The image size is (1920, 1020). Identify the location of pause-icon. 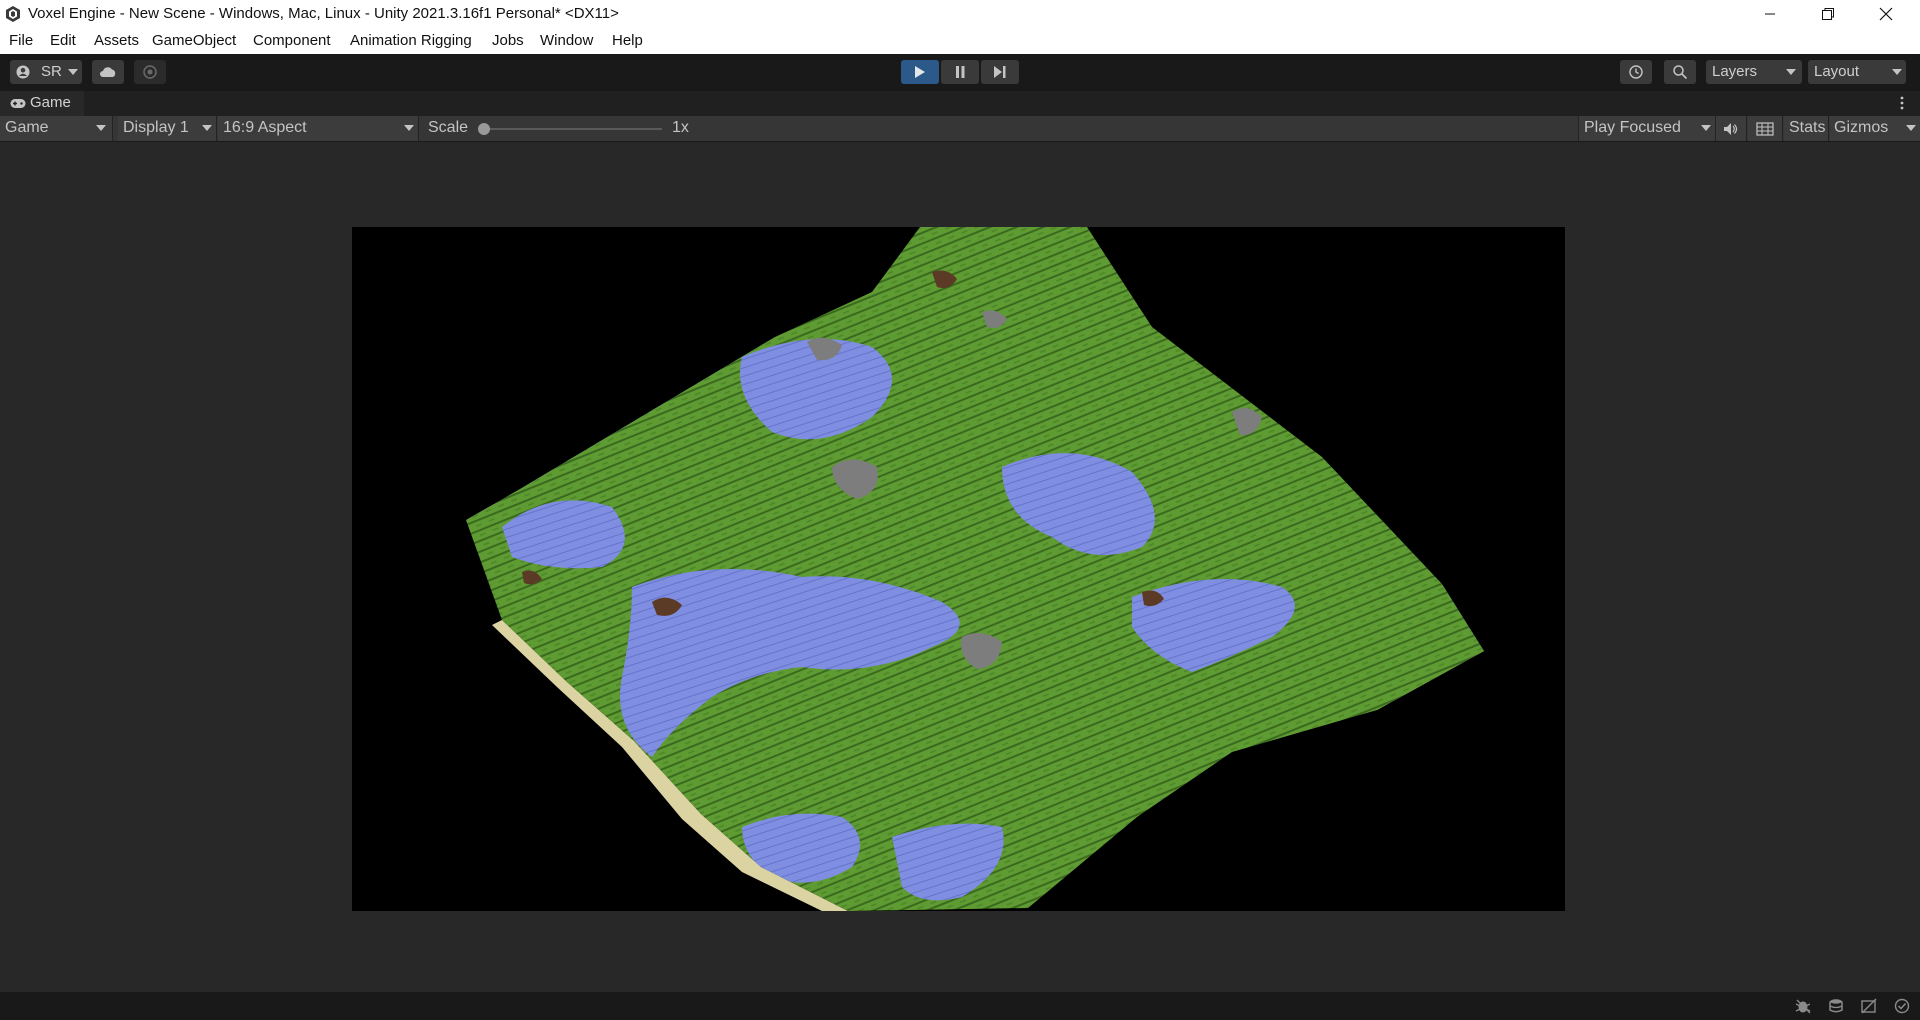
(960, 72).